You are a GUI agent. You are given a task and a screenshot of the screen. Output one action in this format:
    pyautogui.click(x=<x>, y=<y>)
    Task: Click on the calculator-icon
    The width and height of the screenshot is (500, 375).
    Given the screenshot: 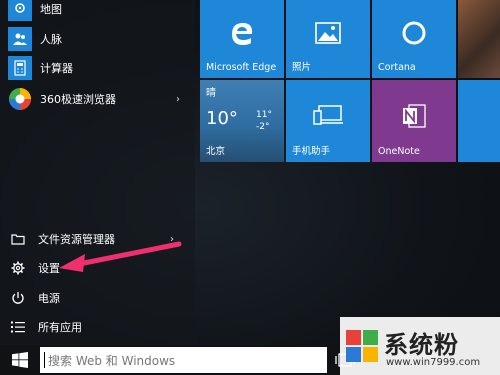 What is the action you would take?
    pyautogui.click(x=20, y=68)
    